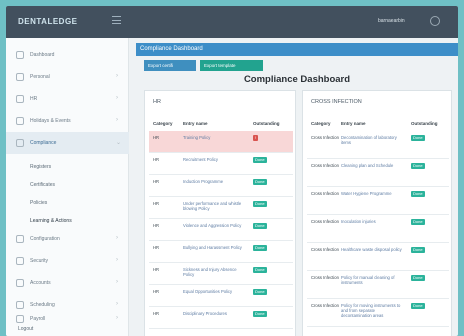 The image size is (464, 336). What do you see at coordinates (195, 123) in the screenshot?
I see `column-header-entry-name: Entry name` at bounding box center [195, 123].